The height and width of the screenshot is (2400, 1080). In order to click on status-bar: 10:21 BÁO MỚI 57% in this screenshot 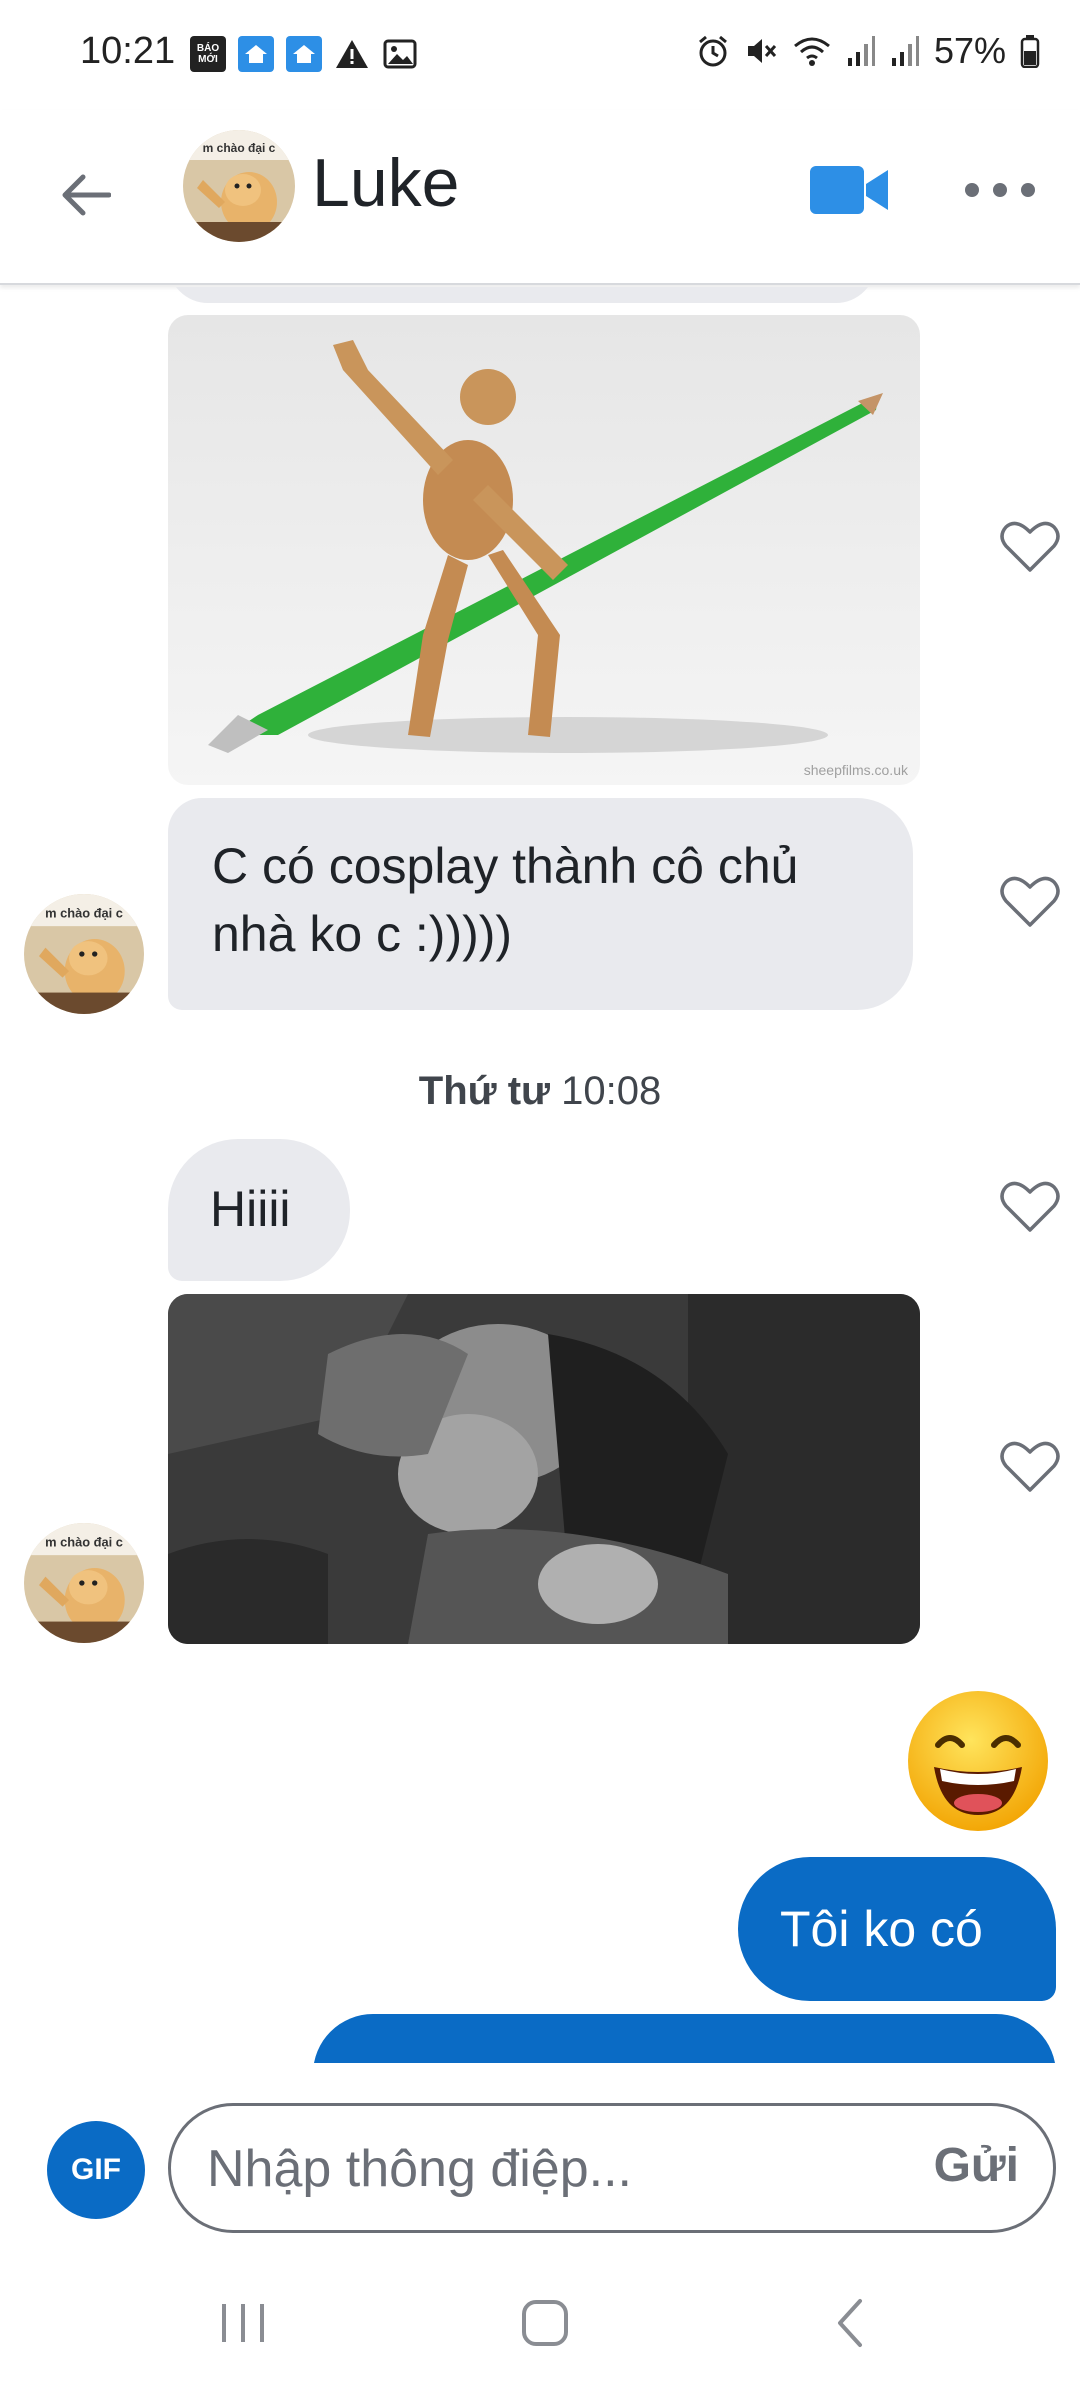, I will do `click(540, 55)`.